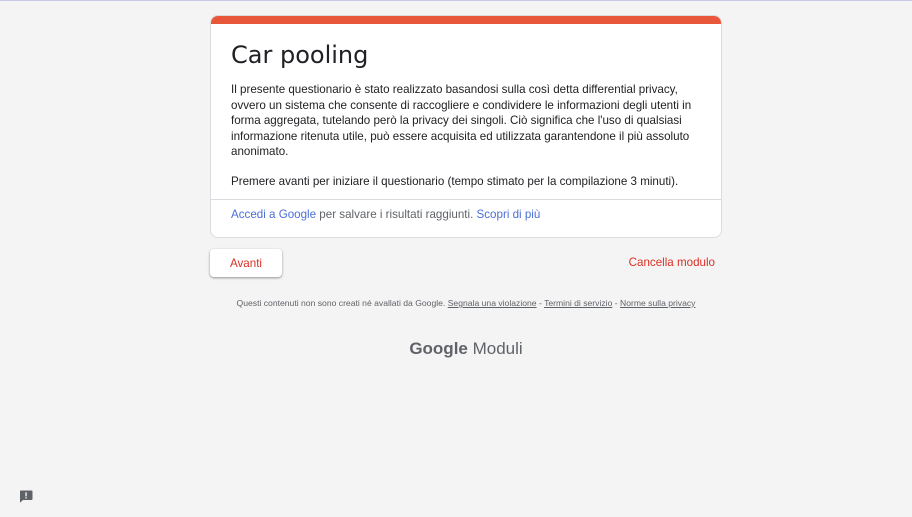  What do you see at coordinates (300, 55) in the screenshot?
I see `form-title: Car pooling` at bounding box center [300, 55].